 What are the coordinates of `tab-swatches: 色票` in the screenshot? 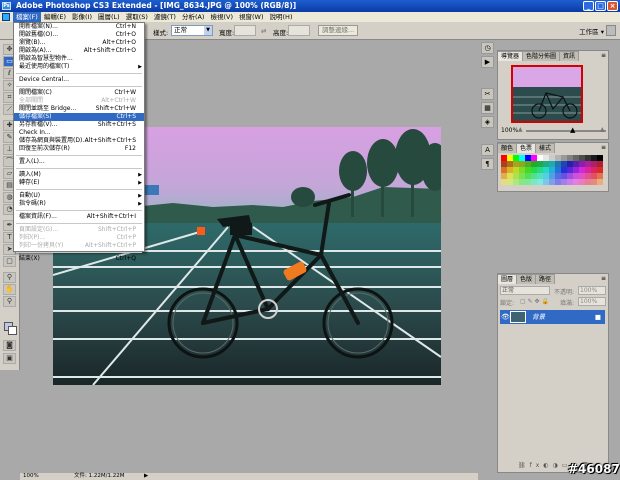 It's located at (527, 148).